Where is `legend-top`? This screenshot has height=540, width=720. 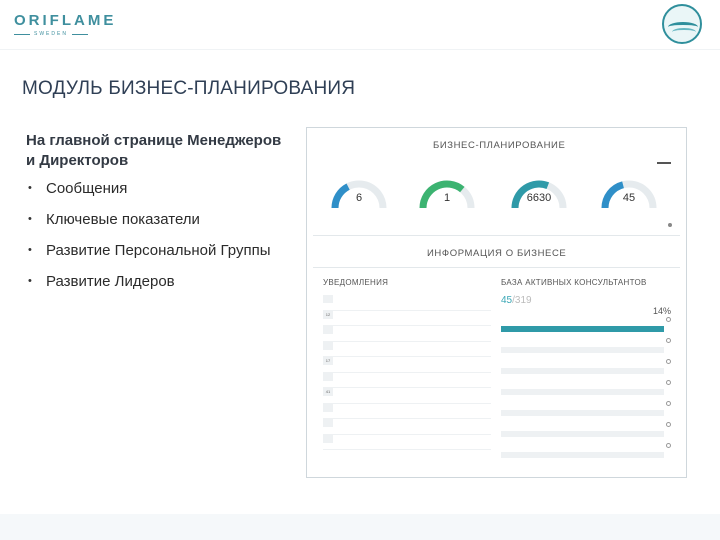
legend-top is located at coordinates (665, 163).